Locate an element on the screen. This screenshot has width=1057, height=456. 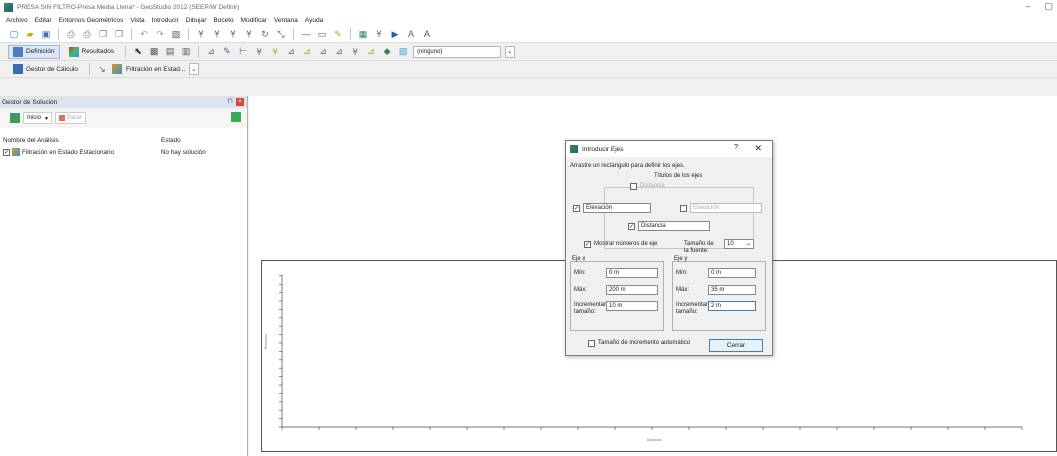
menu-dibujar: Dibujar is located at coordinates (196, 20).